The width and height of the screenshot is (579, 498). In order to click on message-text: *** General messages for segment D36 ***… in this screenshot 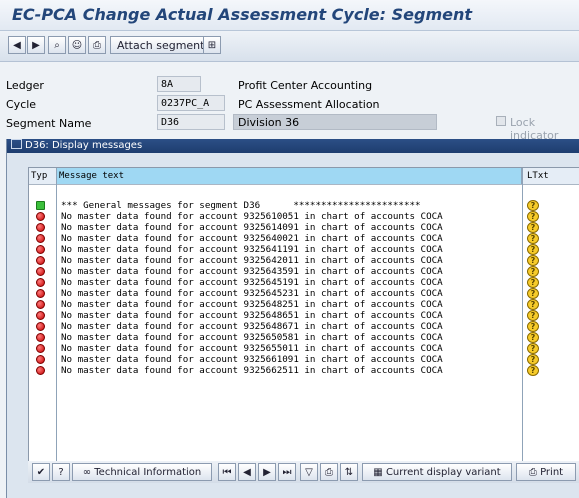, I will do `click(241, 205)`.